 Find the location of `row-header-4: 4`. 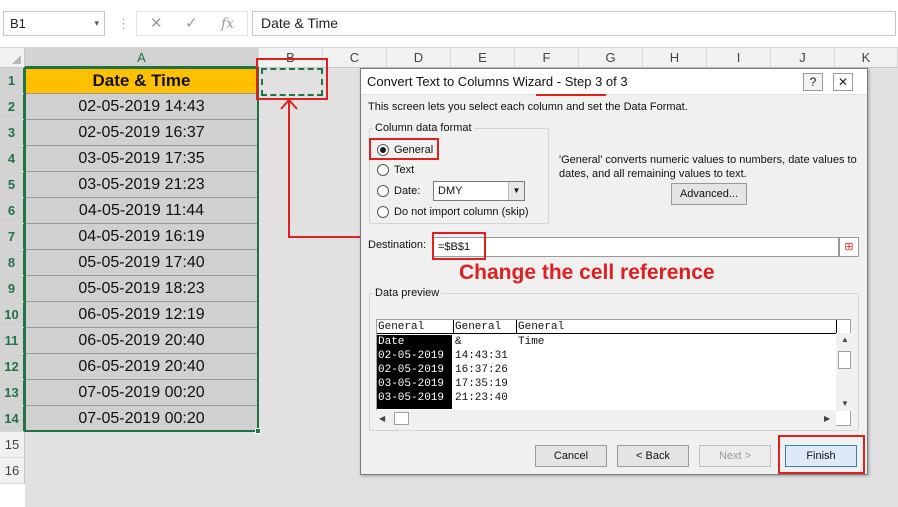

row-header-4: 4 is located at coordinates (12, 159).